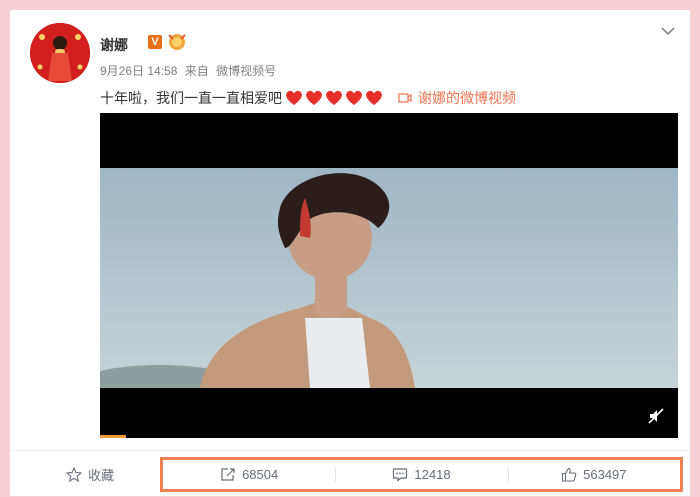 The image size is (700, 497). I want to click on repost-button: 68504, so click(249, 474).